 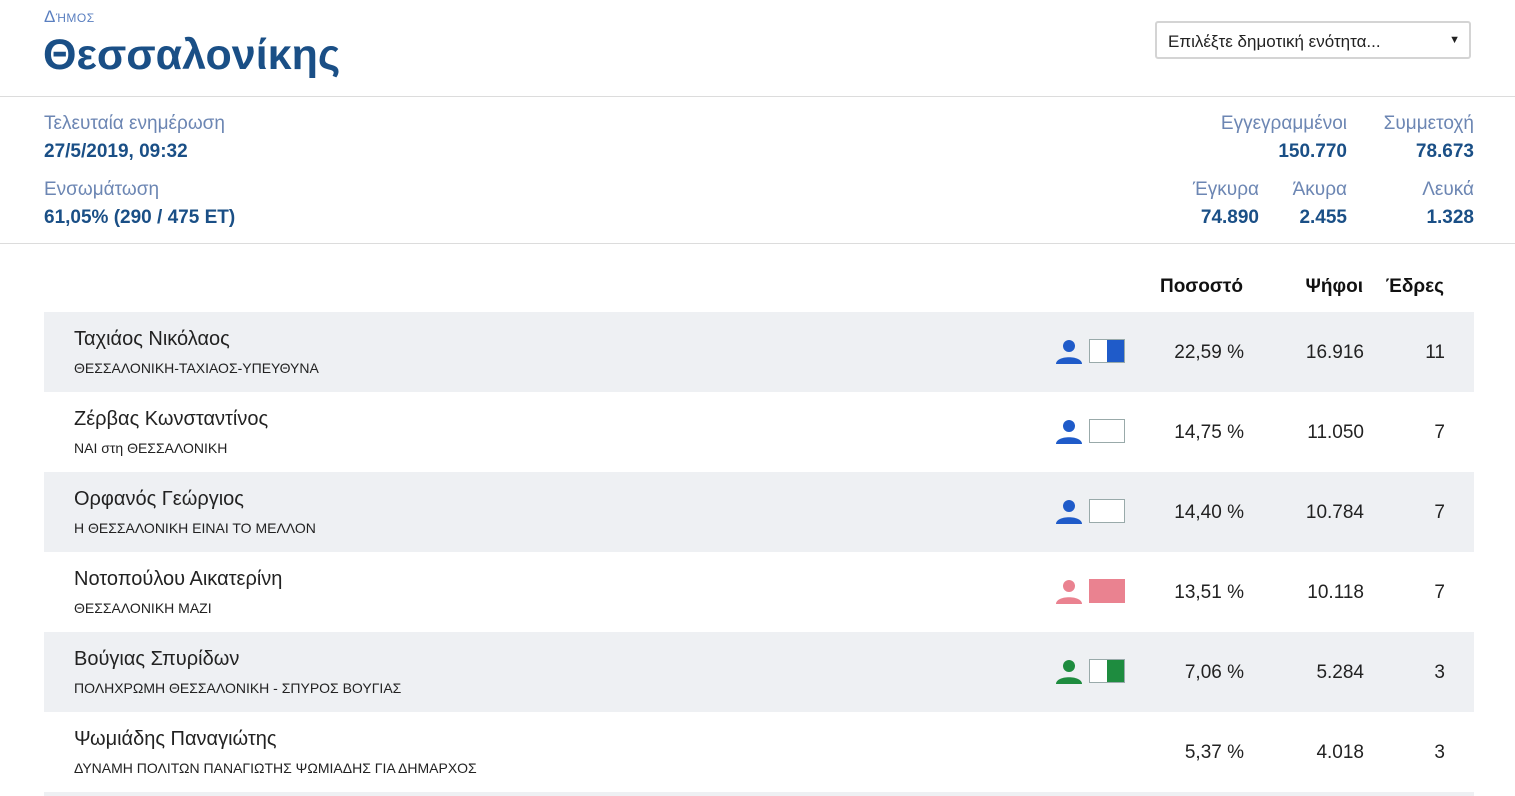 What do you see at coordinates (1209, 352) in the screenshot?
I see `percent-value: 22,59 %` at bounding box center [1209, 352].